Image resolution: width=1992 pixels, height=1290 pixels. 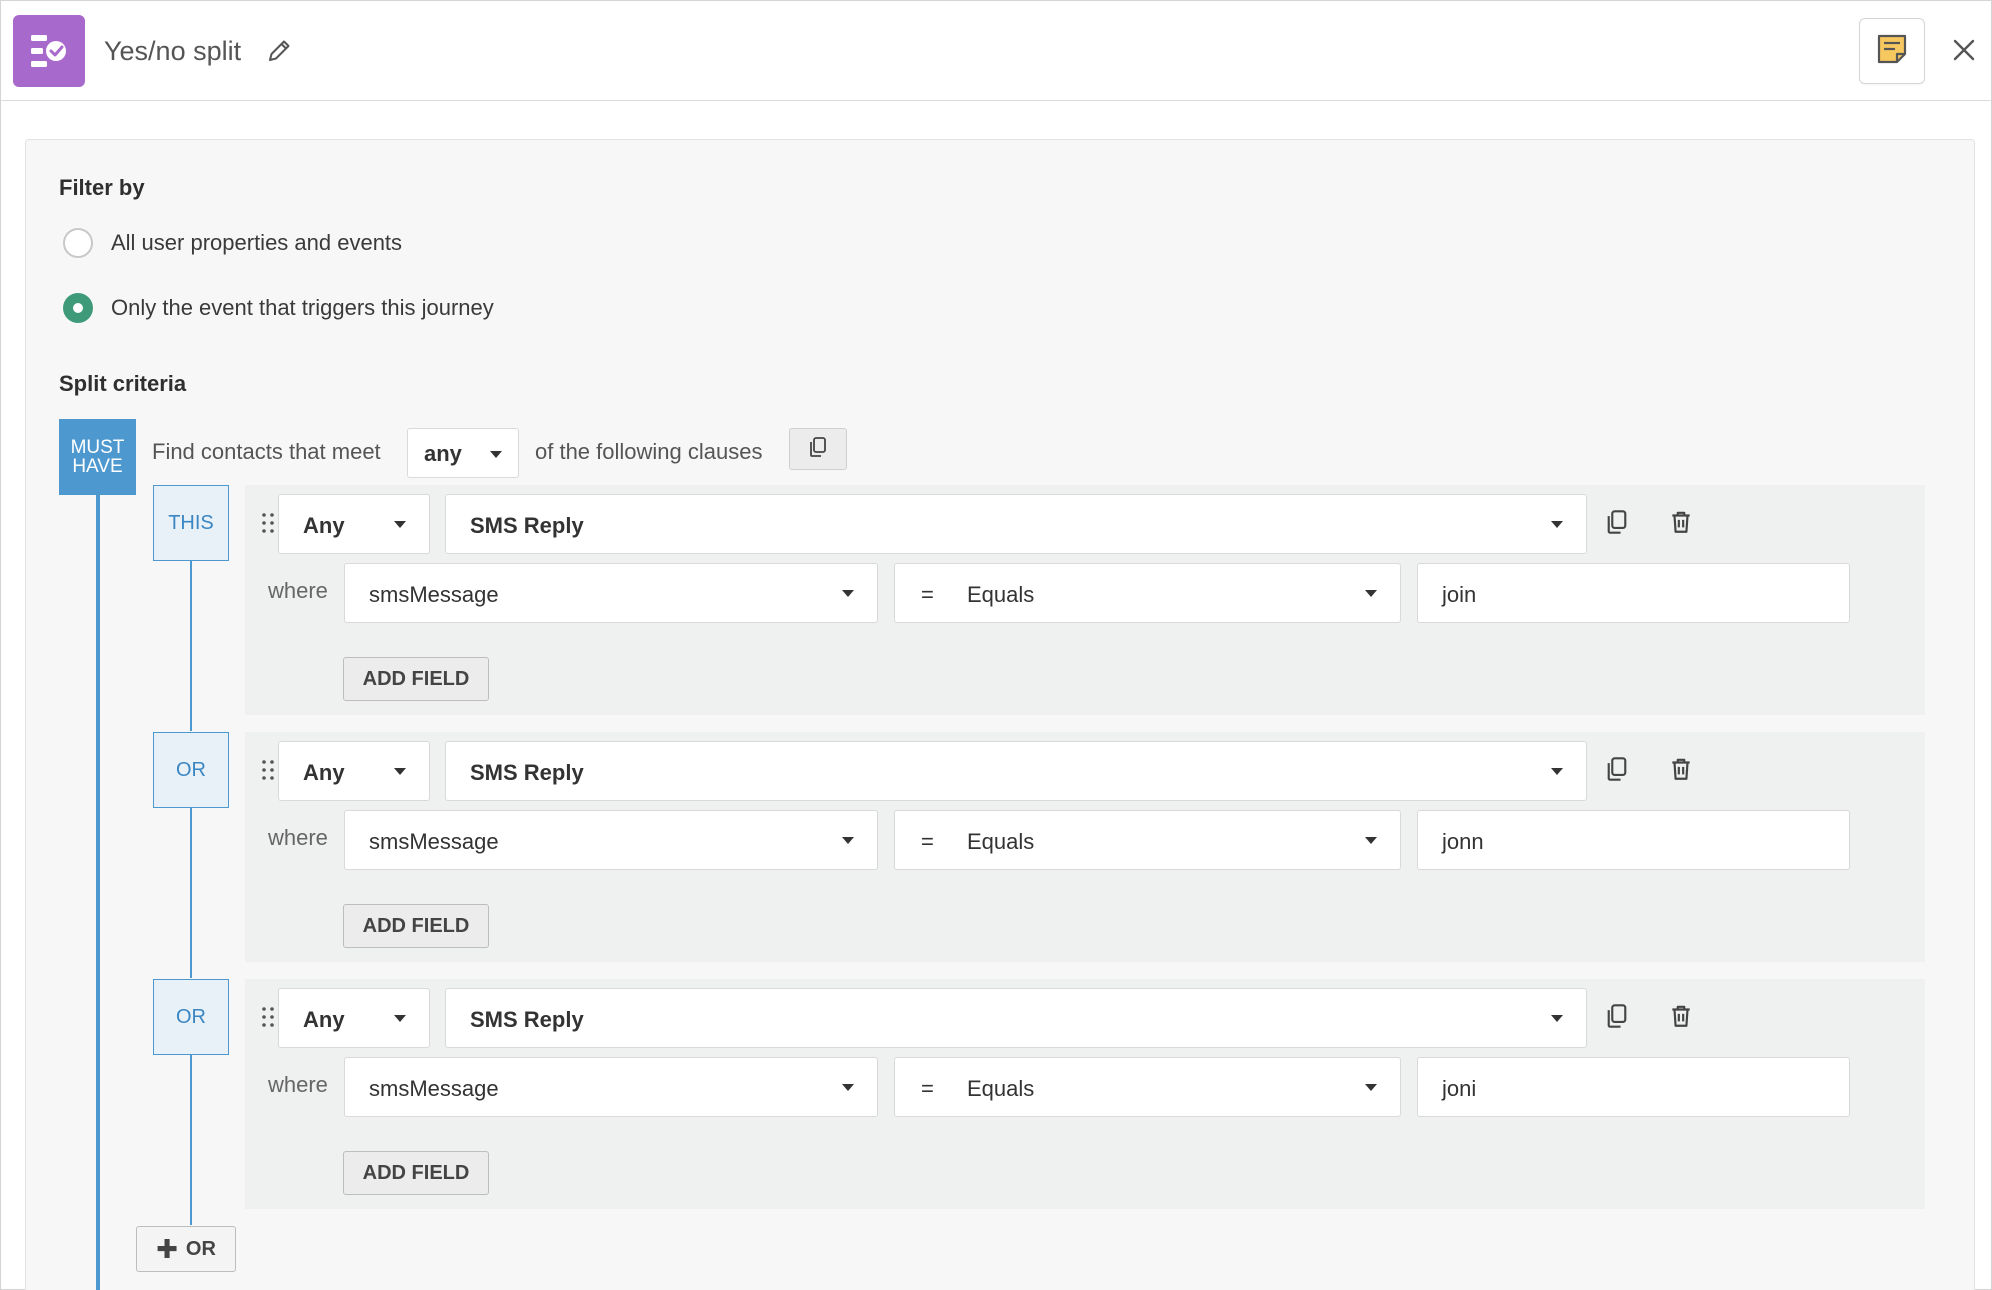 I want to click on match-mode-select: any, so click(x=463, y=453).